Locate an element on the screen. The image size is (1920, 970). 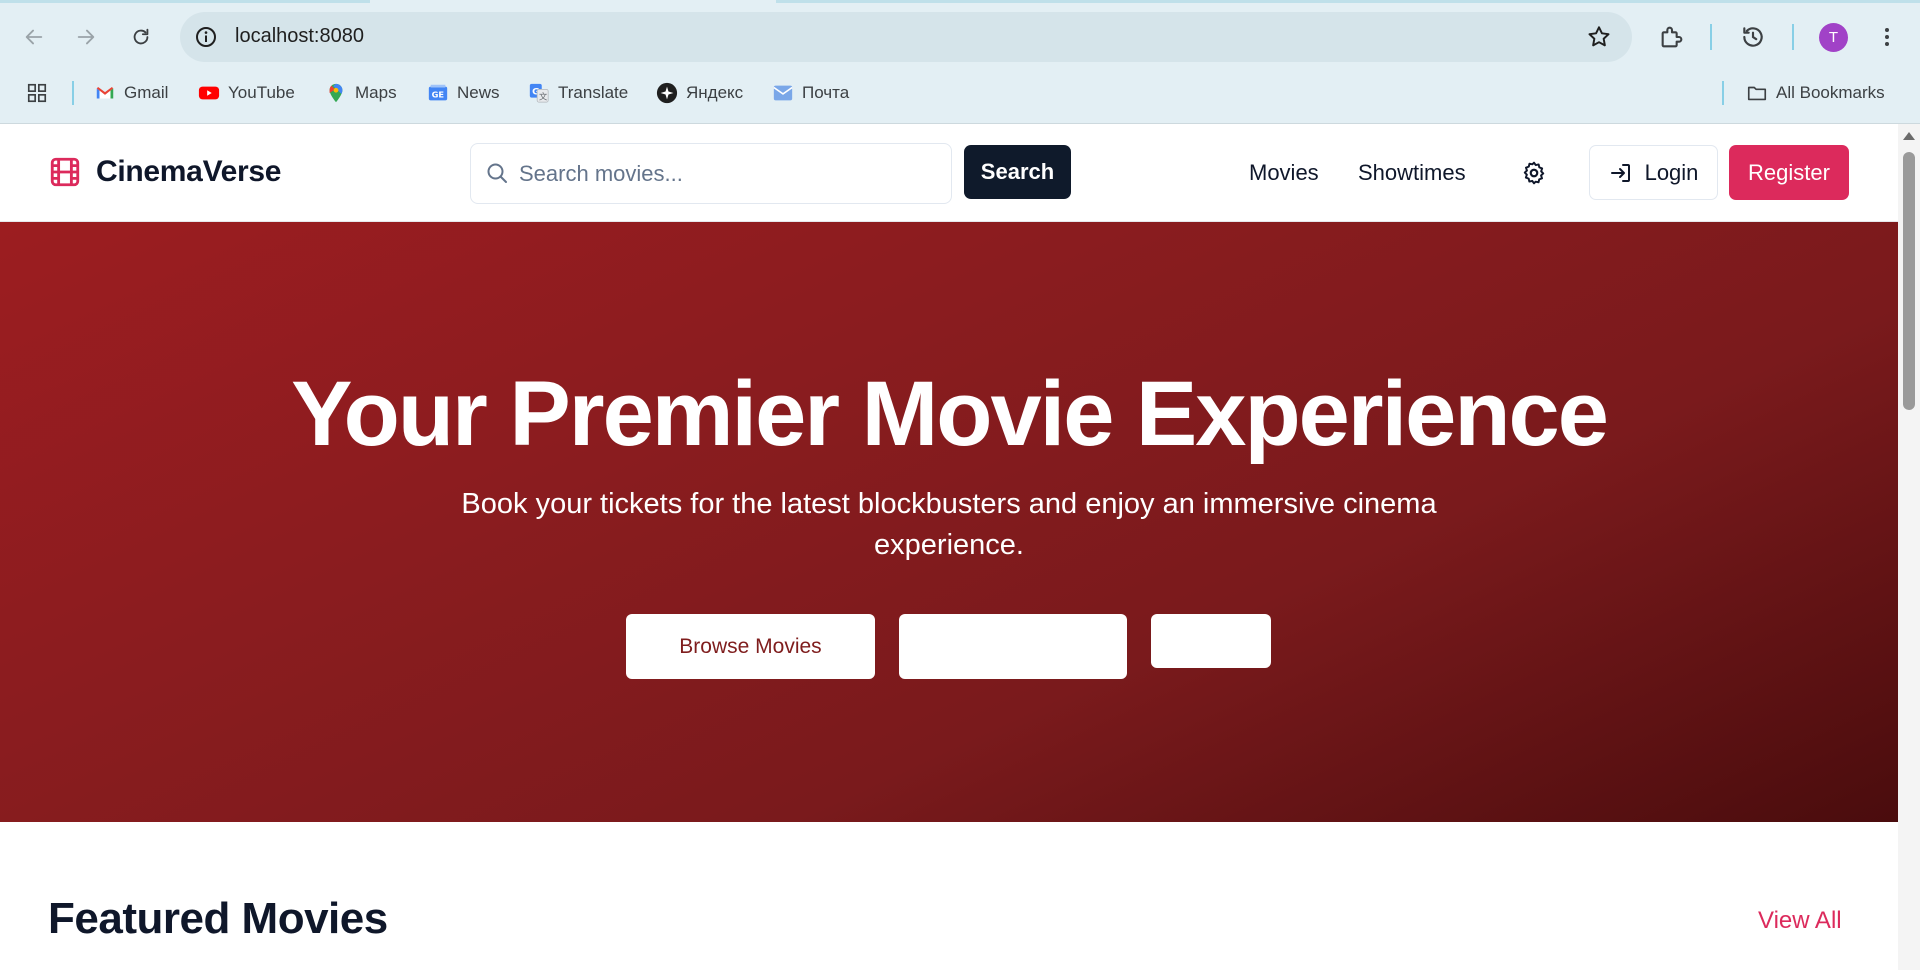
film-icon is located at coordinates (65, 172).